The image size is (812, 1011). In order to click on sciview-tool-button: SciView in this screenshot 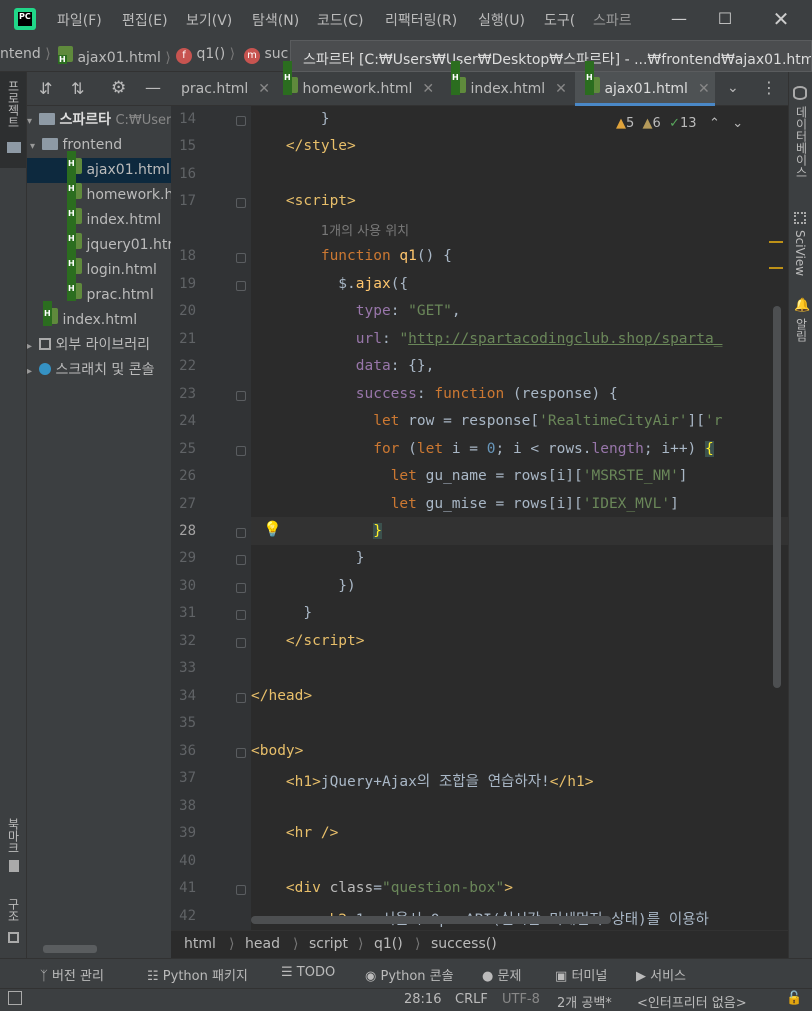, I will do `click(800, 253)`.